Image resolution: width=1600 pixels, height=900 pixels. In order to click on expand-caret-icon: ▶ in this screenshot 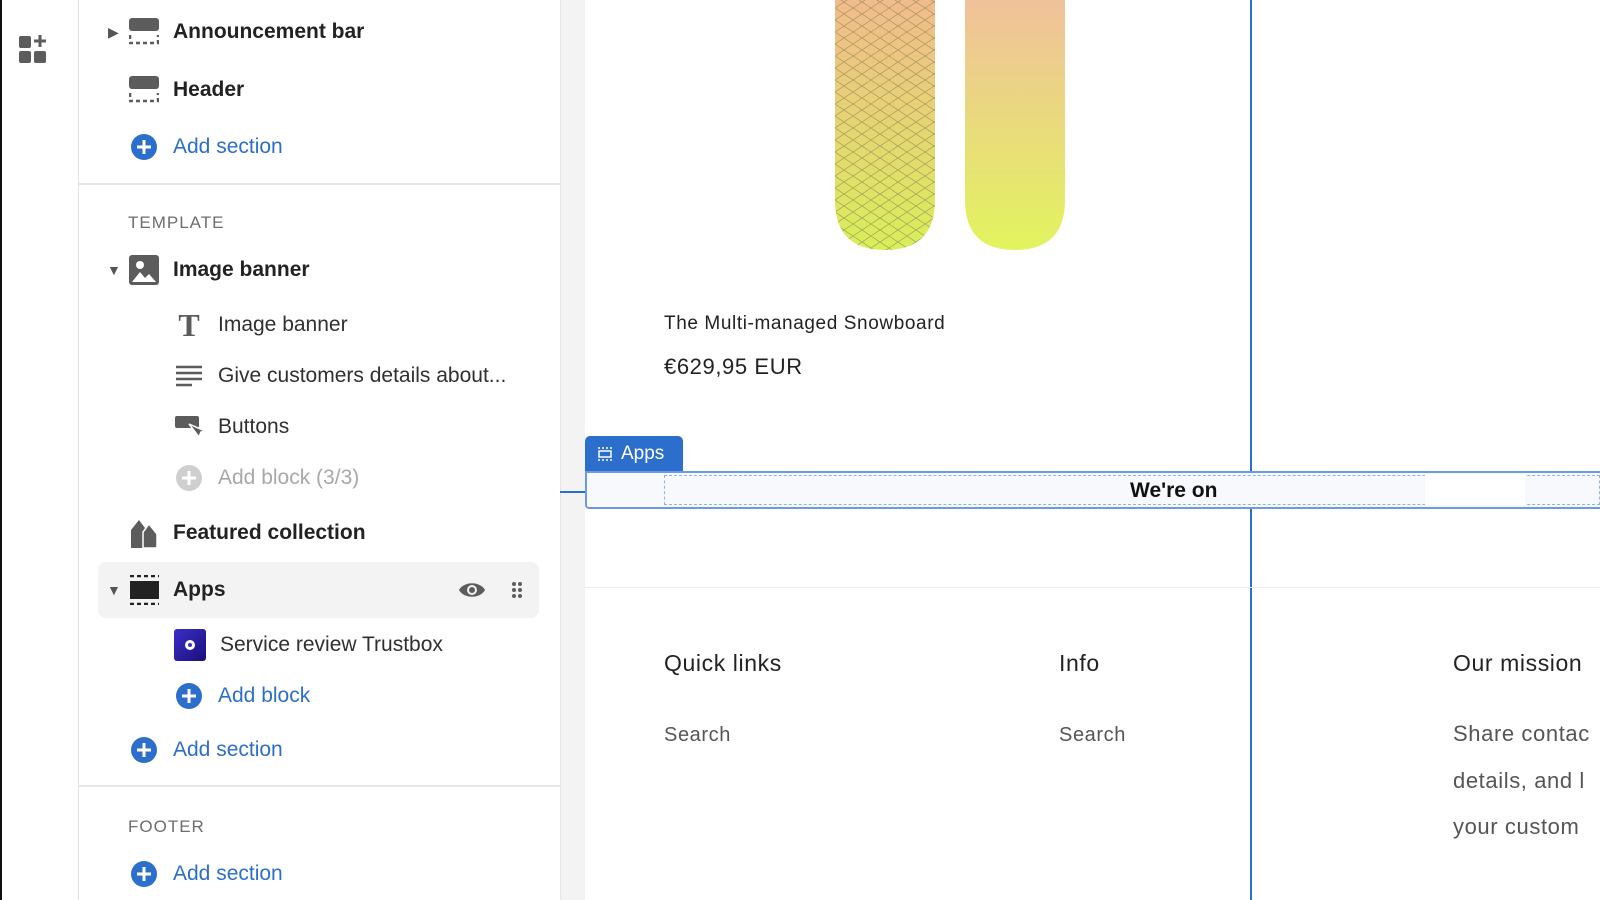, I will do `click(113, 32)`.